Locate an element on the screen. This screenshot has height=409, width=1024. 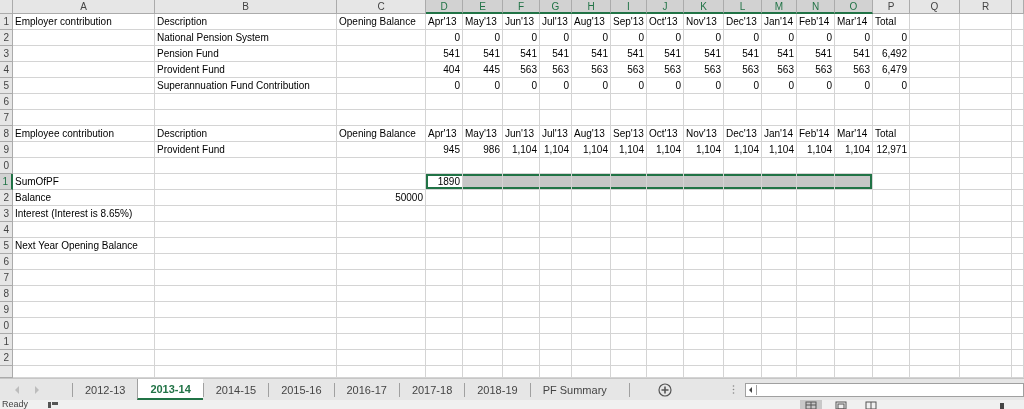
column-header: L is located at coordinates (743, 7).